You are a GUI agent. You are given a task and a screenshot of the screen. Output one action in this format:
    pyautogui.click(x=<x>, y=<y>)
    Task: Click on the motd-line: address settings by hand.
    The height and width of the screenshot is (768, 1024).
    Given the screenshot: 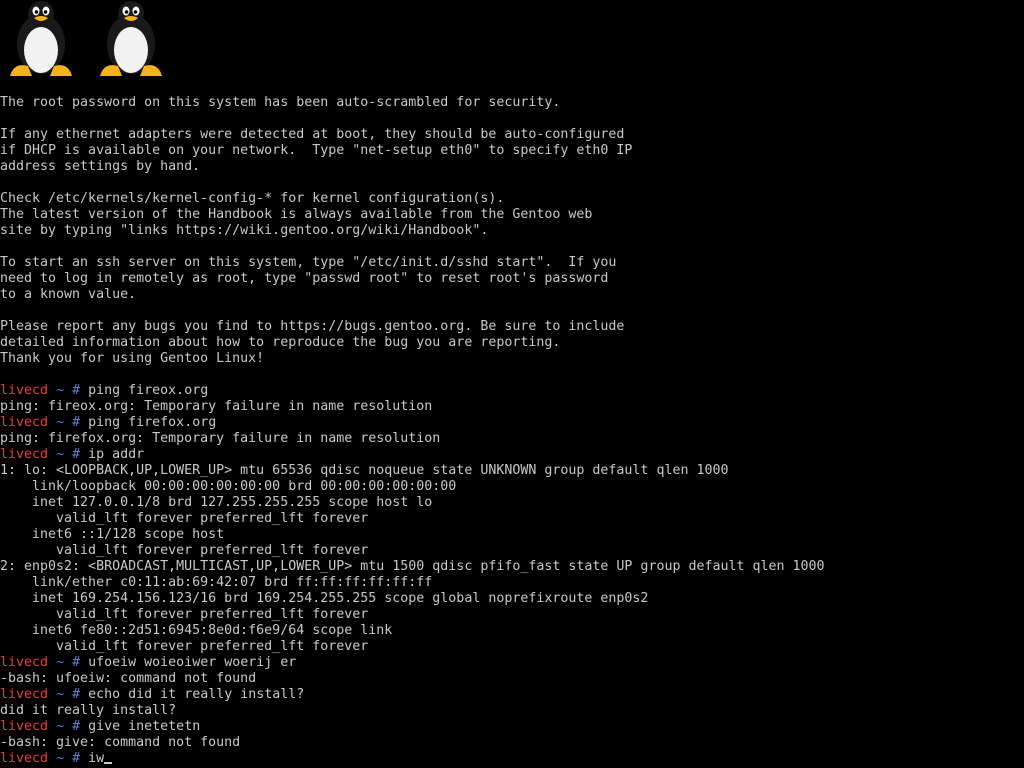 What is the action you would take?
    pyautogui.click(x=100, y=166)
    